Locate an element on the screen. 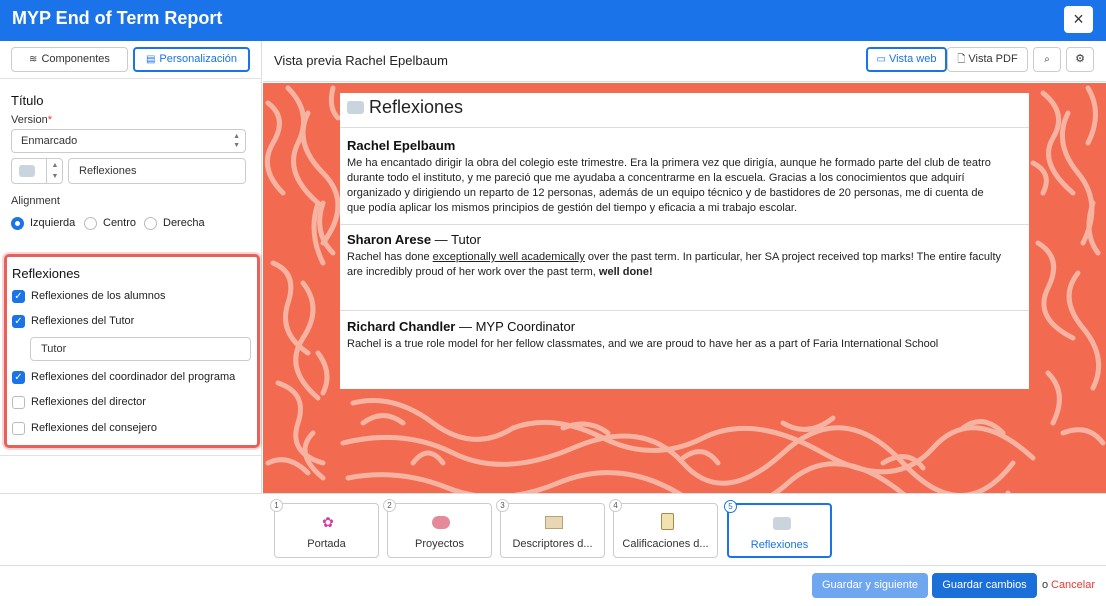 This screenshot has height=606, width=1106. checkbox-director is located at coordinates (18, 402).